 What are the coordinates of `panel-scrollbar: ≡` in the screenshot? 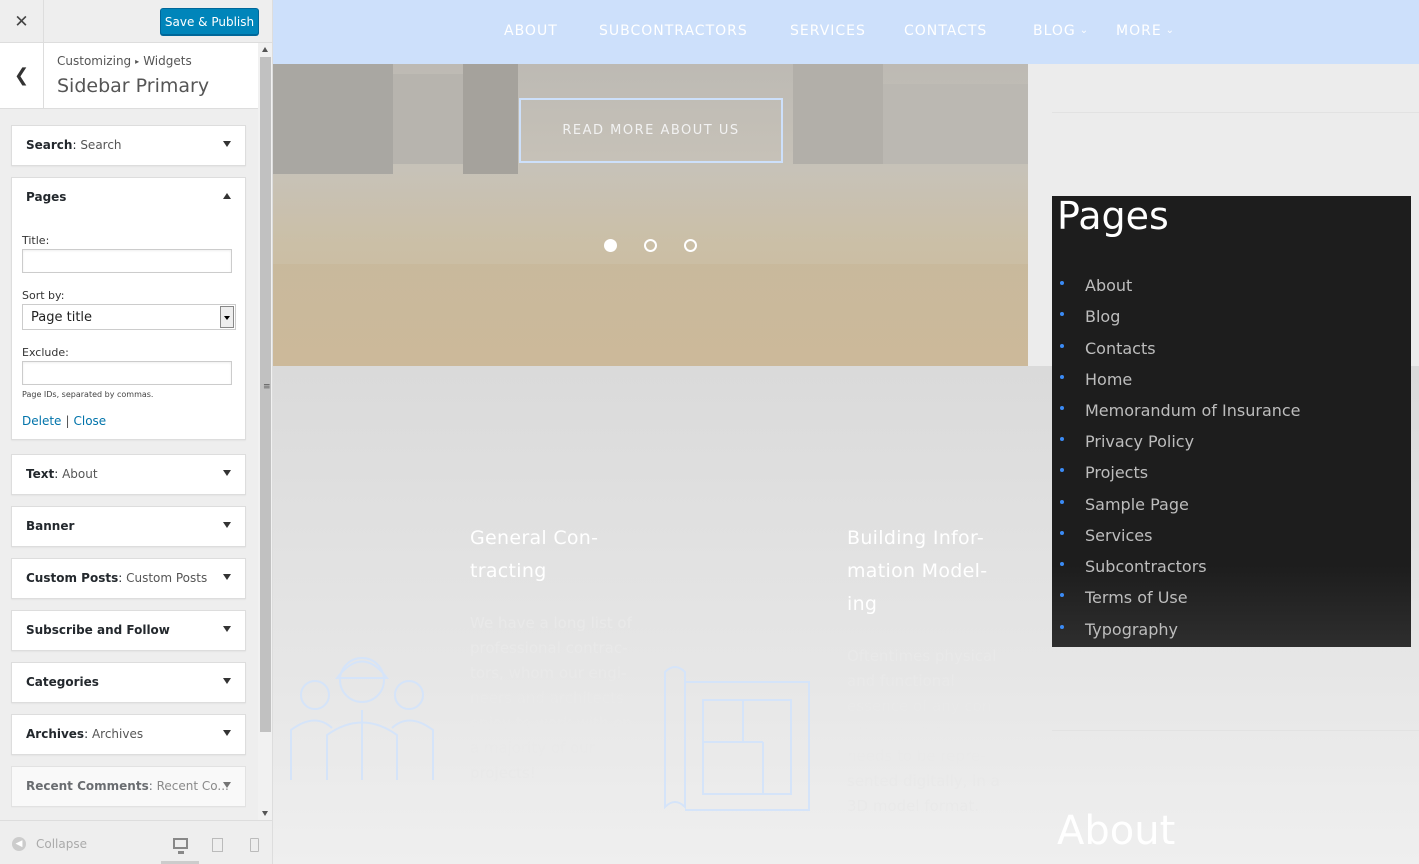 It's located at (265, 431).